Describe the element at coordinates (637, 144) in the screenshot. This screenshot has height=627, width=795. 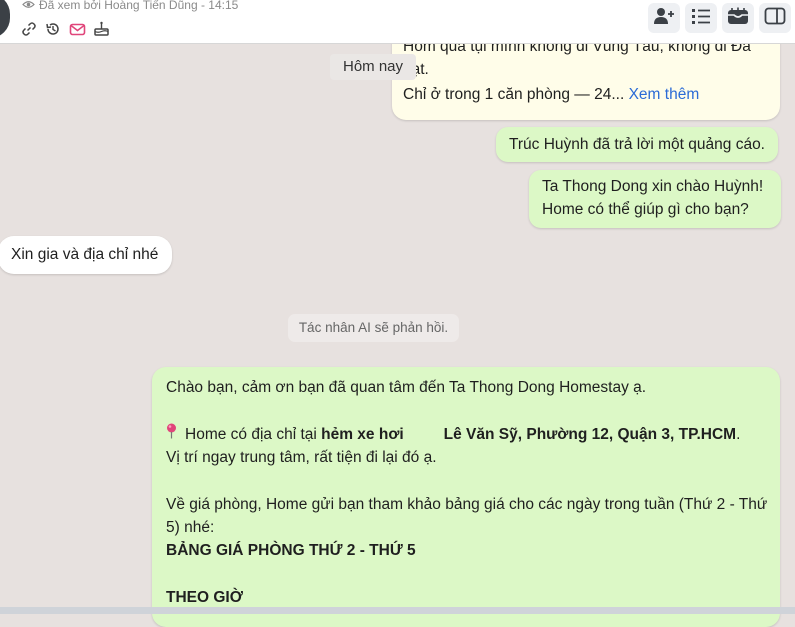
I see `ad-reply-notice: Trúc Huỳnh đã trả lời một quảng cáo.` at that location.